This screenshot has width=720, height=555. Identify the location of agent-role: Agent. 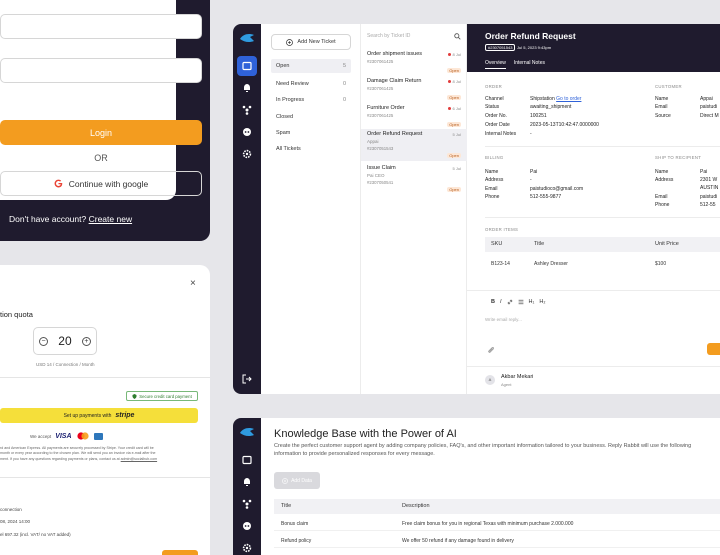
(506, 384).